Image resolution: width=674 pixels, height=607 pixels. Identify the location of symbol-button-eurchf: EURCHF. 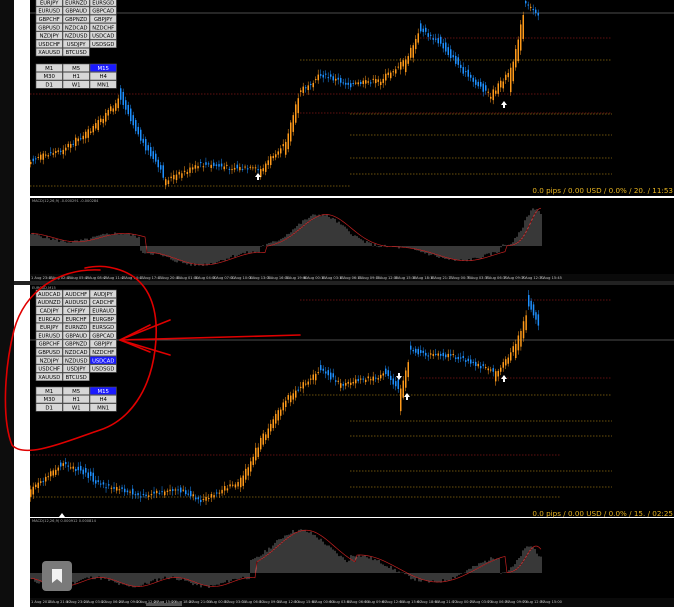
(76, 318).